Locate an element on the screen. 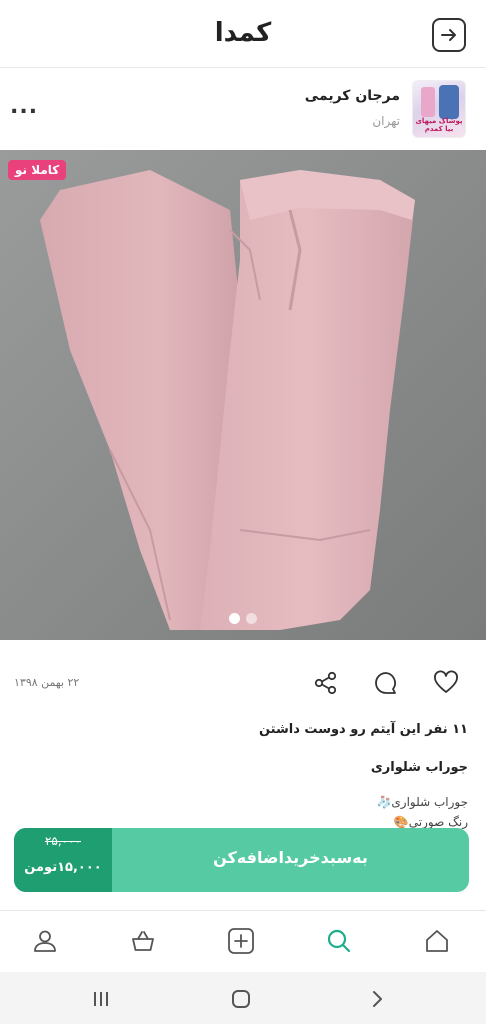 The image size is (486, 1024). home-system-button is located at coordinates (241, 999).